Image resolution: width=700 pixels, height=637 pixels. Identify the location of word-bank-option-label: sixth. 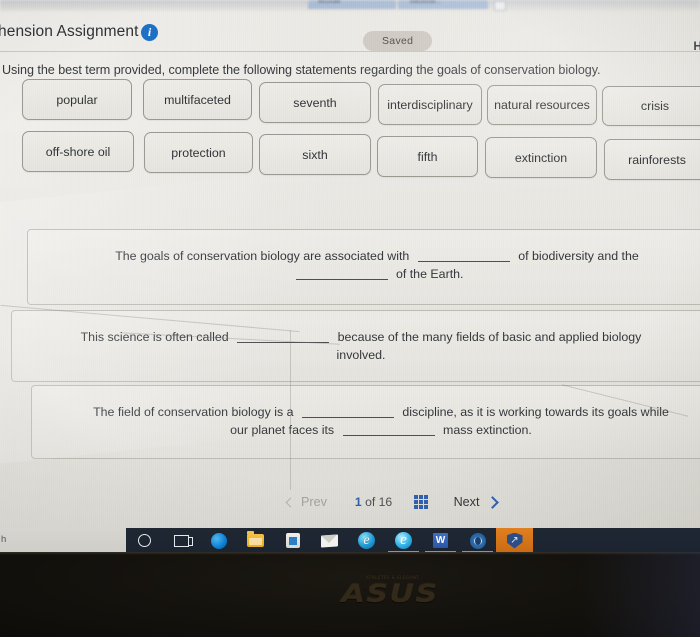
(315, 154).